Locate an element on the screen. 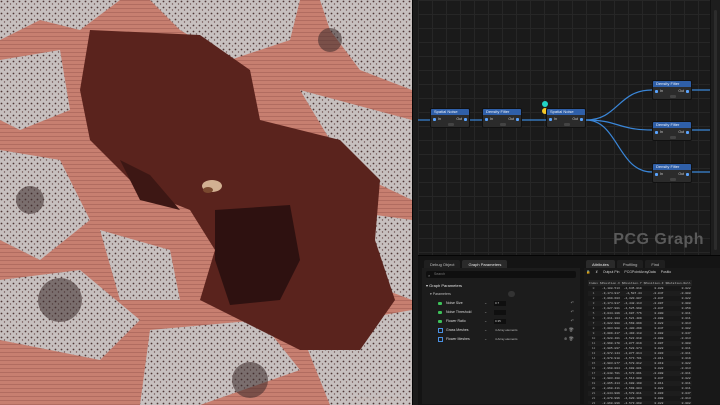 The image size is (720, 405). subsection-header: ▾ Parameters is located at coordinates (440, 294).